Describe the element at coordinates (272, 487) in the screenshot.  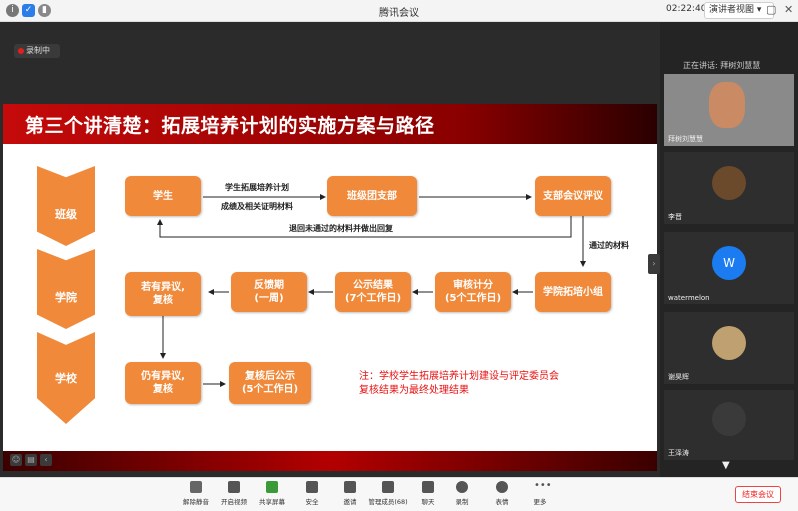
I see `screen-share-icon` at that location.